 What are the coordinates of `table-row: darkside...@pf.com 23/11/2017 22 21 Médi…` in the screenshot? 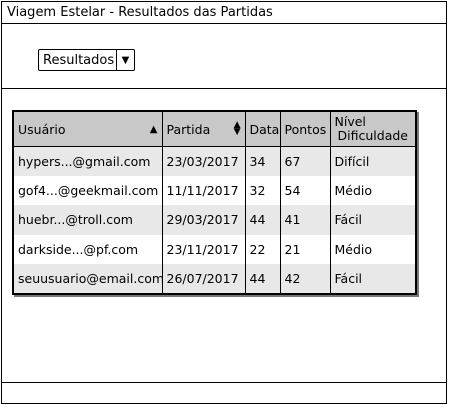 It's located at (214, 249).